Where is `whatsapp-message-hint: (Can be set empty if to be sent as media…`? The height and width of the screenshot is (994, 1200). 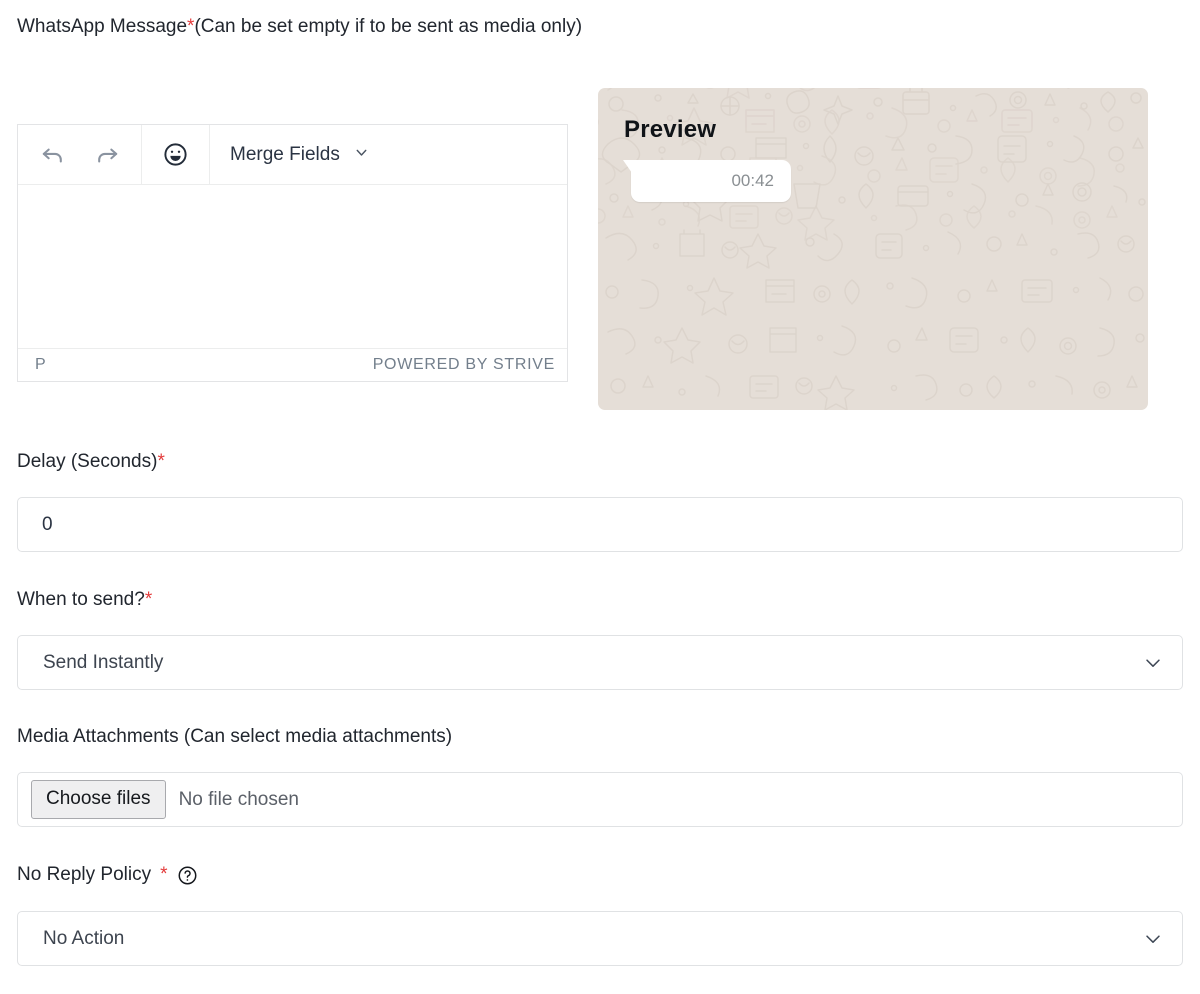
whatsapp-message-hint: (Can be set empty if to be sent as media… is located at coordinates (388, 26).